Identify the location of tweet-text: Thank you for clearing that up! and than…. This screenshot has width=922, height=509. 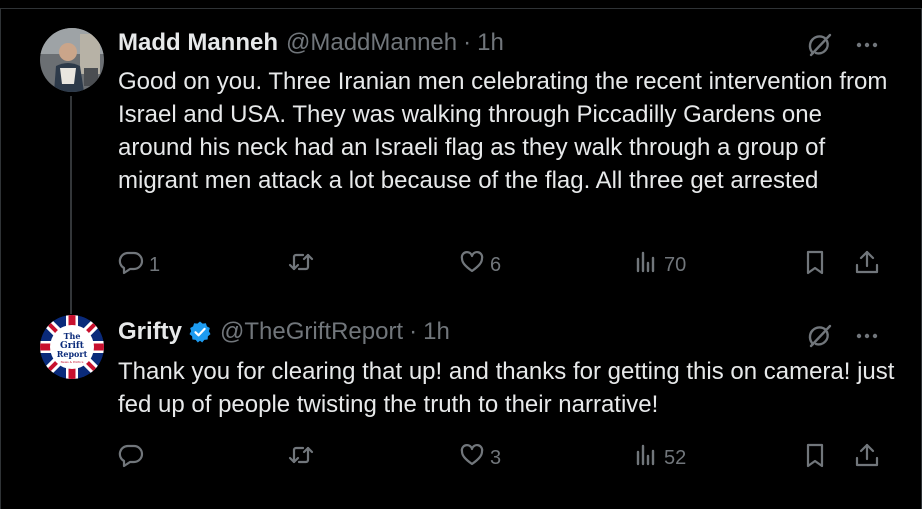
(506, 388).